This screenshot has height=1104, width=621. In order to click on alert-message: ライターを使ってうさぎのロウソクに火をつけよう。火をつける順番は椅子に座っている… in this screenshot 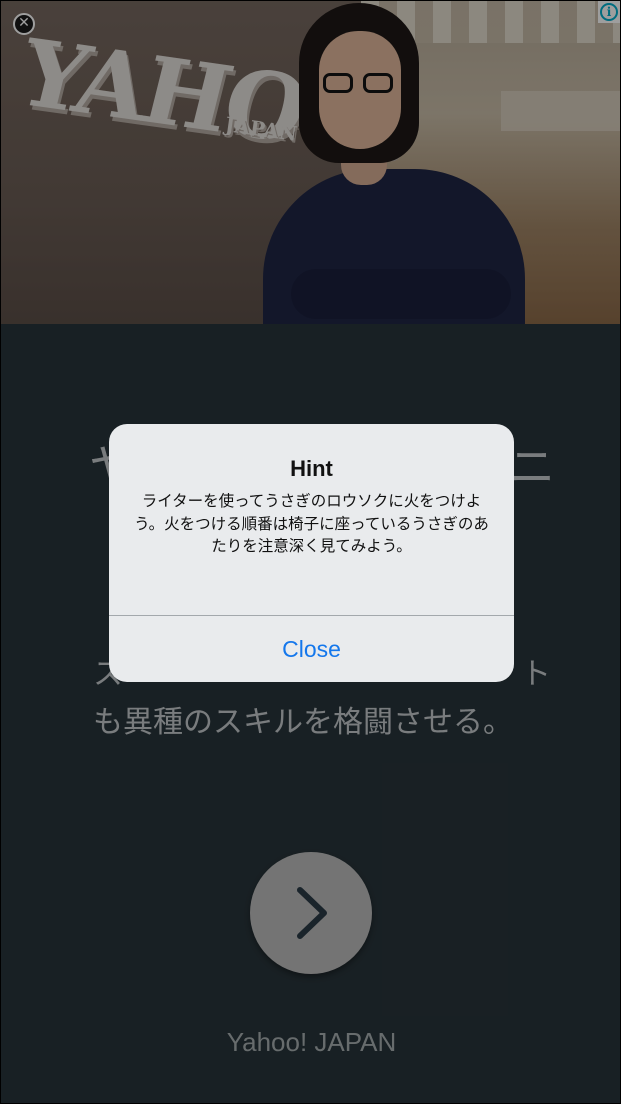, I will do `click(311, 523)`.